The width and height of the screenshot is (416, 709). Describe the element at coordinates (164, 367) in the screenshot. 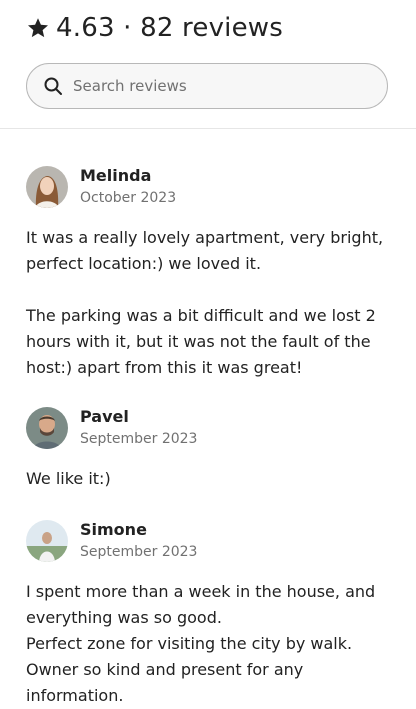

I see `review-line: host:) apart from this it was great!` at that location.